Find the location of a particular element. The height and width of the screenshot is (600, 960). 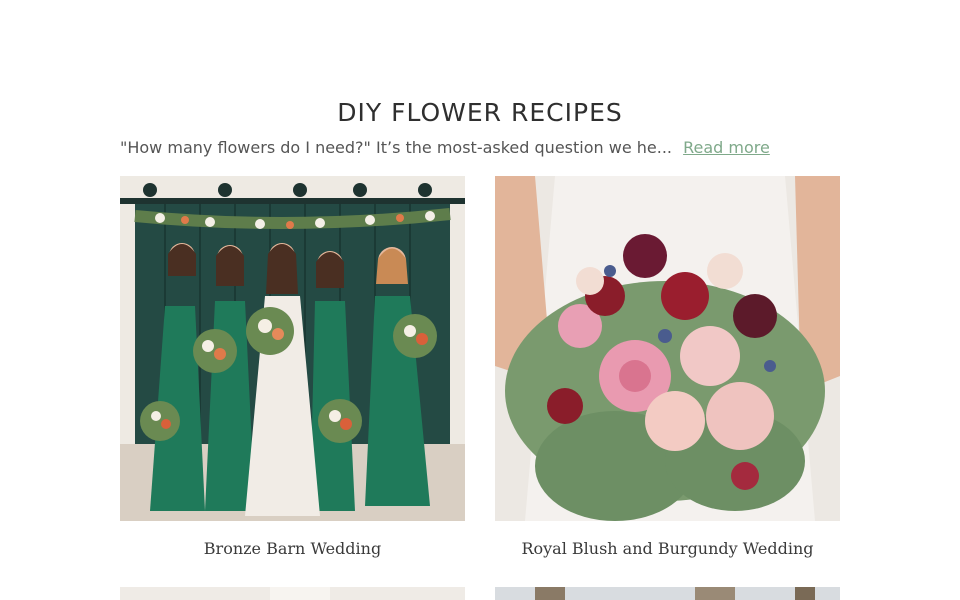

recipe-title: Bronze Barn Wedding is located at coordinates (292, 548).